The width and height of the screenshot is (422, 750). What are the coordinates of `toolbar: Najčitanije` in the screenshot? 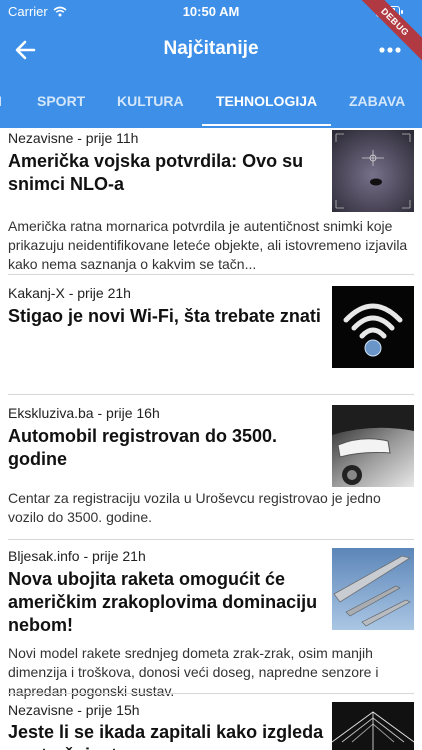 It's located at (211, 50).